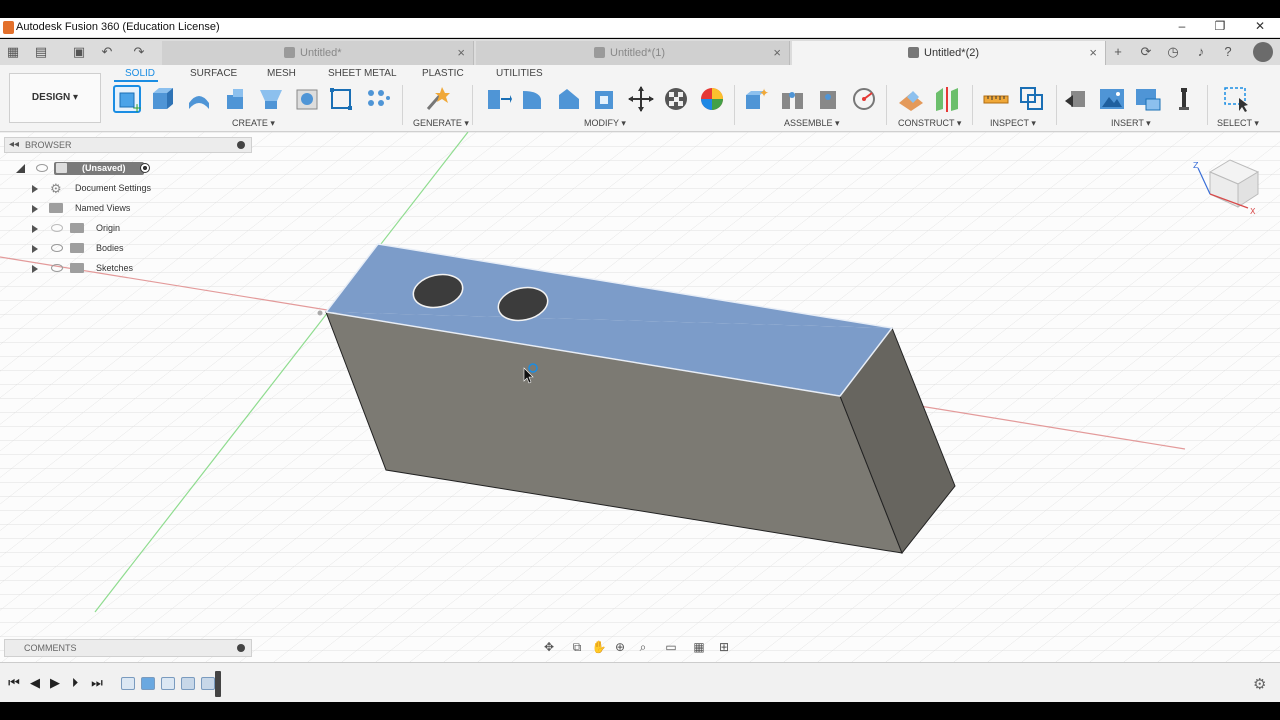  I want to click on construct-group-label: CONSTRUCT ▾, so click(929, 123).